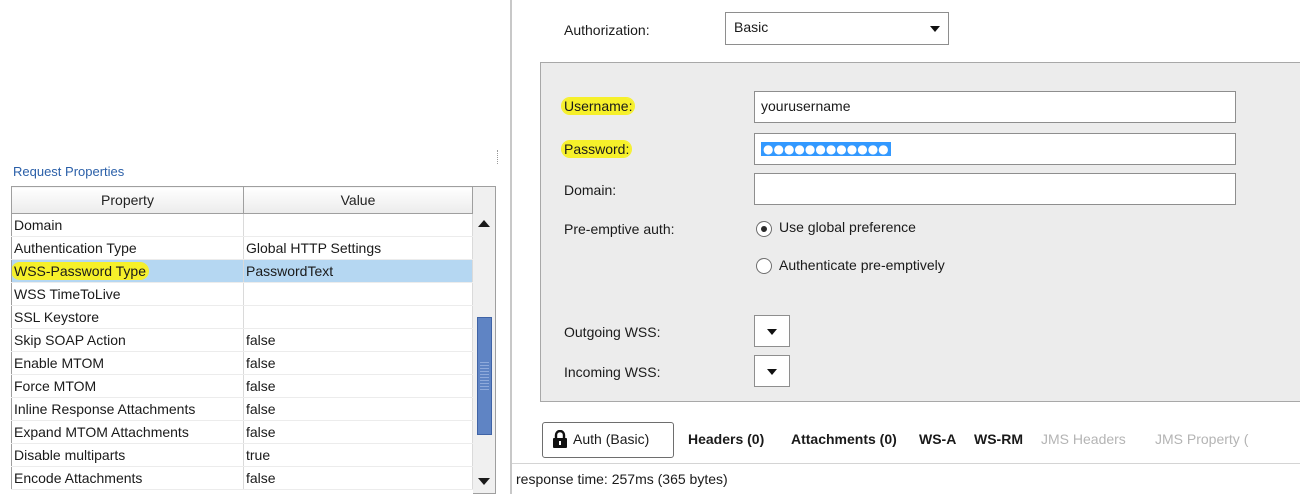  Describe the element at coordinates (998, 439) in the screenshot. I see `tab-ws-rm: WS-RM` at that location.